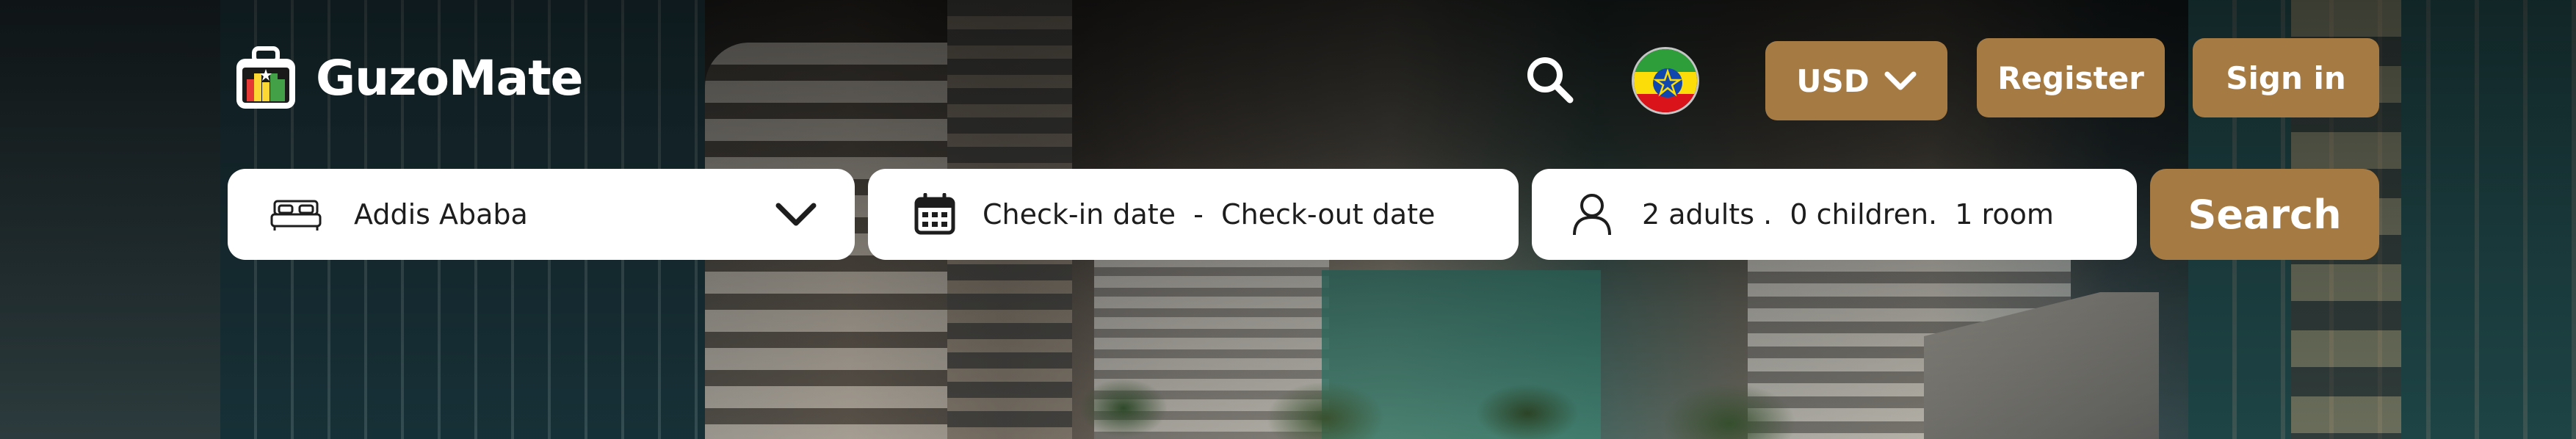 This screenshot has width=2576, height=439. Describe the element at coordinates (441, 214) in the screenshot. I see `destination-value: Addis Ababa` at that location.